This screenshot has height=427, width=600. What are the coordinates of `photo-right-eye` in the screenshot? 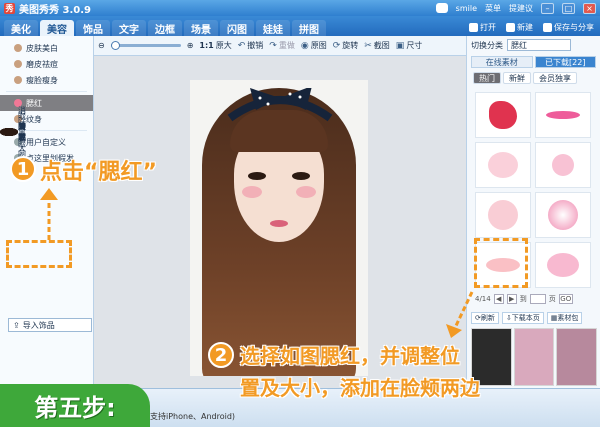 It's located at (301, 176).